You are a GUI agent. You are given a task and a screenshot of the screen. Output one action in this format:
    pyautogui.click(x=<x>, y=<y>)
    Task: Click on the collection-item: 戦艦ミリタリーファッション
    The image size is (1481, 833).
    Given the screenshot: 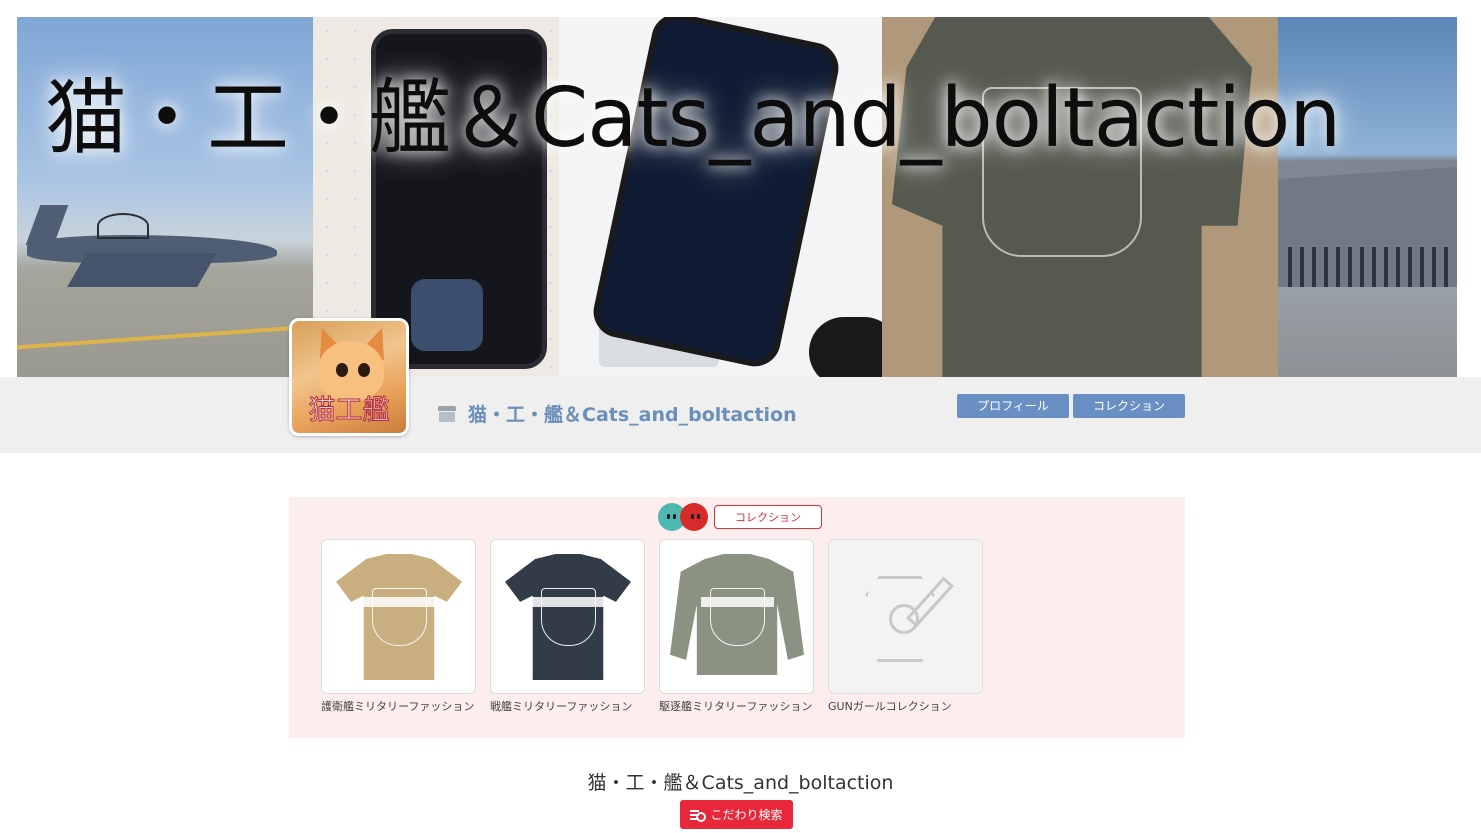 What is the action you would take?
    pyautogui.click(x=567, y=626)
    